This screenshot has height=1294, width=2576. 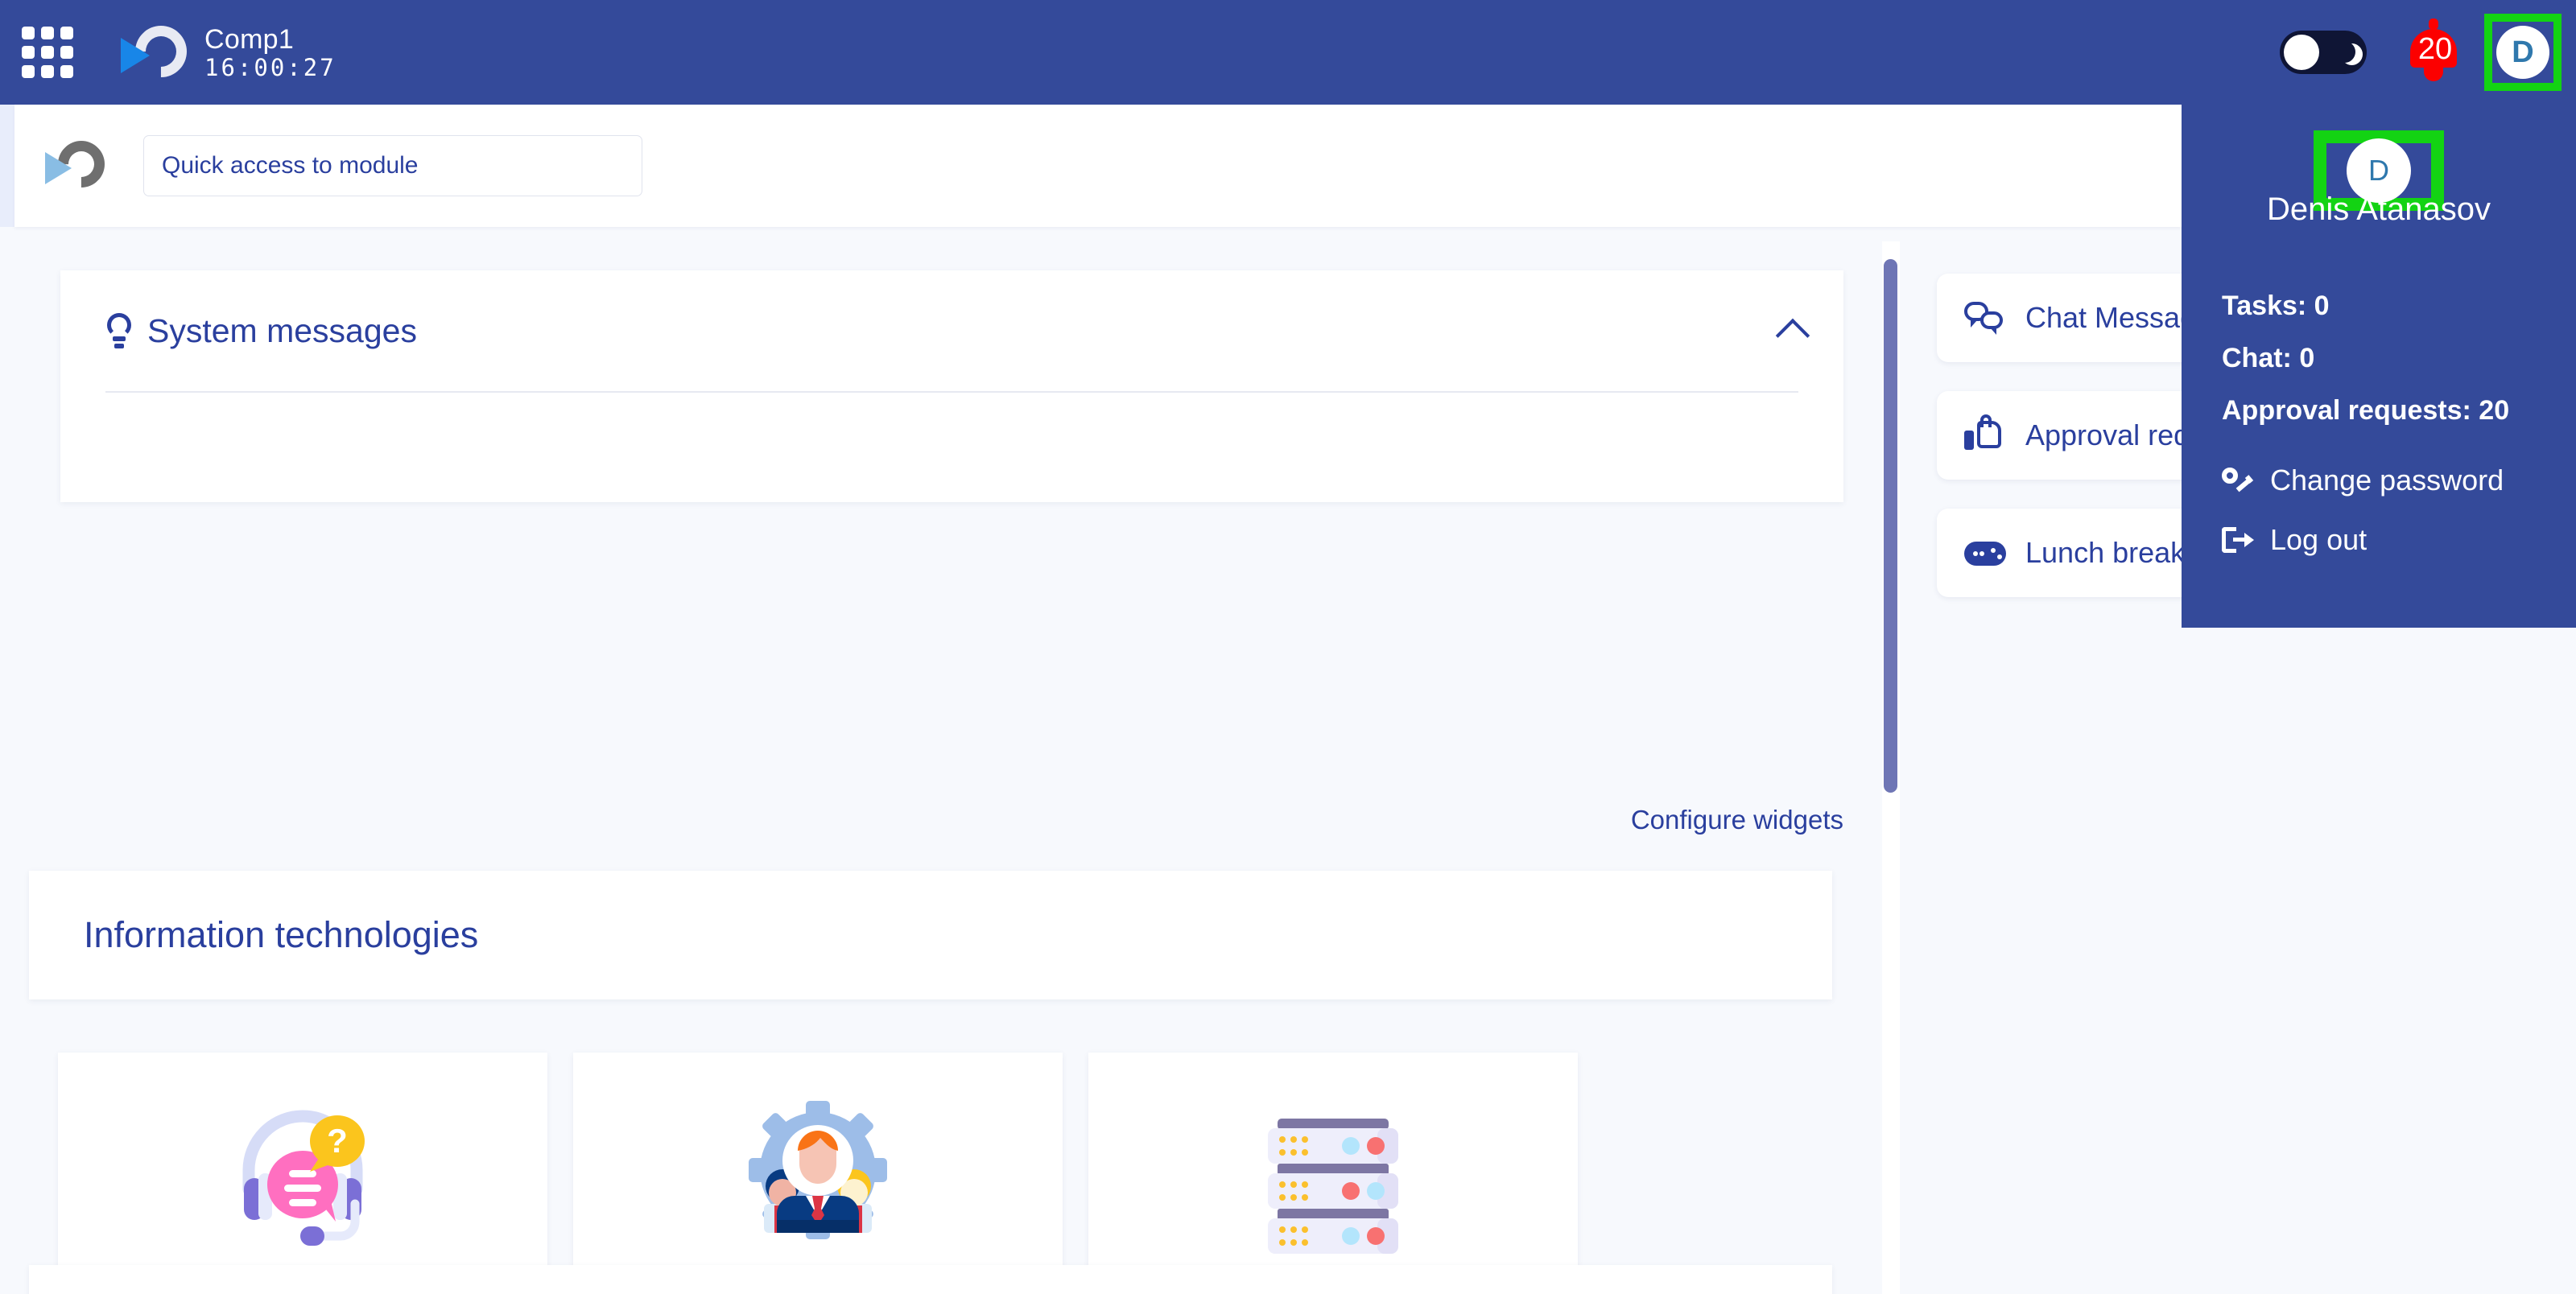 I want to click on header-actions: 20 D, so click(x=2428, y=53).